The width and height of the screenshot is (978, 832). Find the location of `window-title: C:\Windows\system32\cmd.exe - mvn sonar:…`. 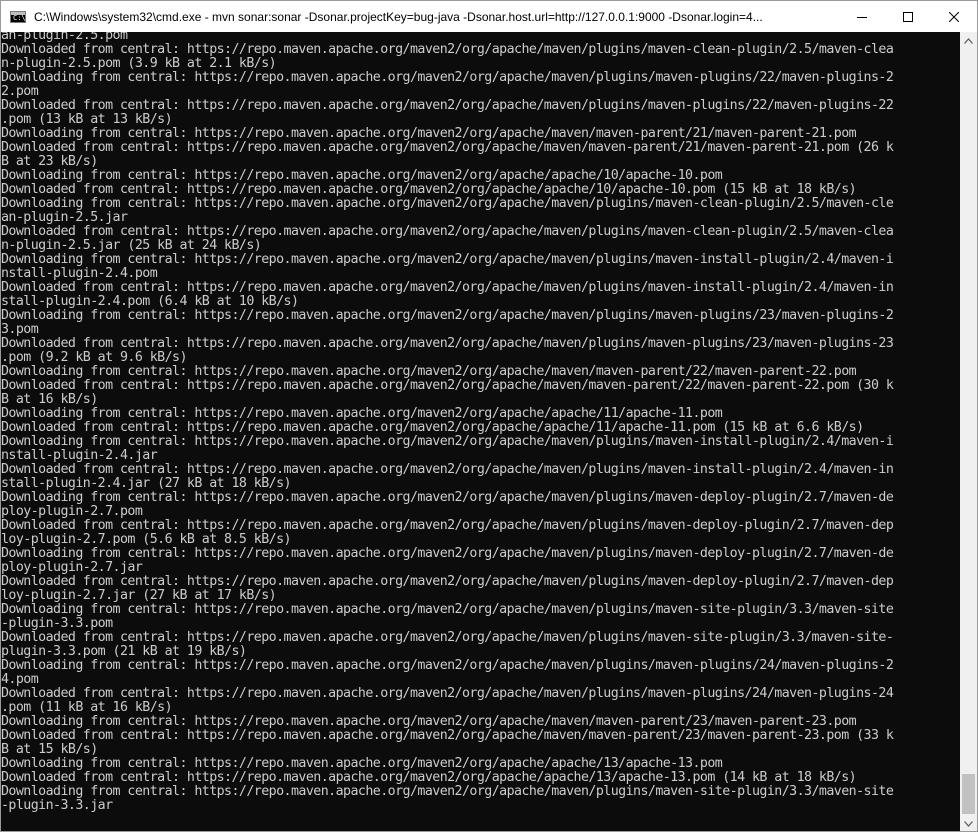

window-title: C:\Windows\system32\cmd.exe - mvn sonar:… is located at coordinates (398, 16).